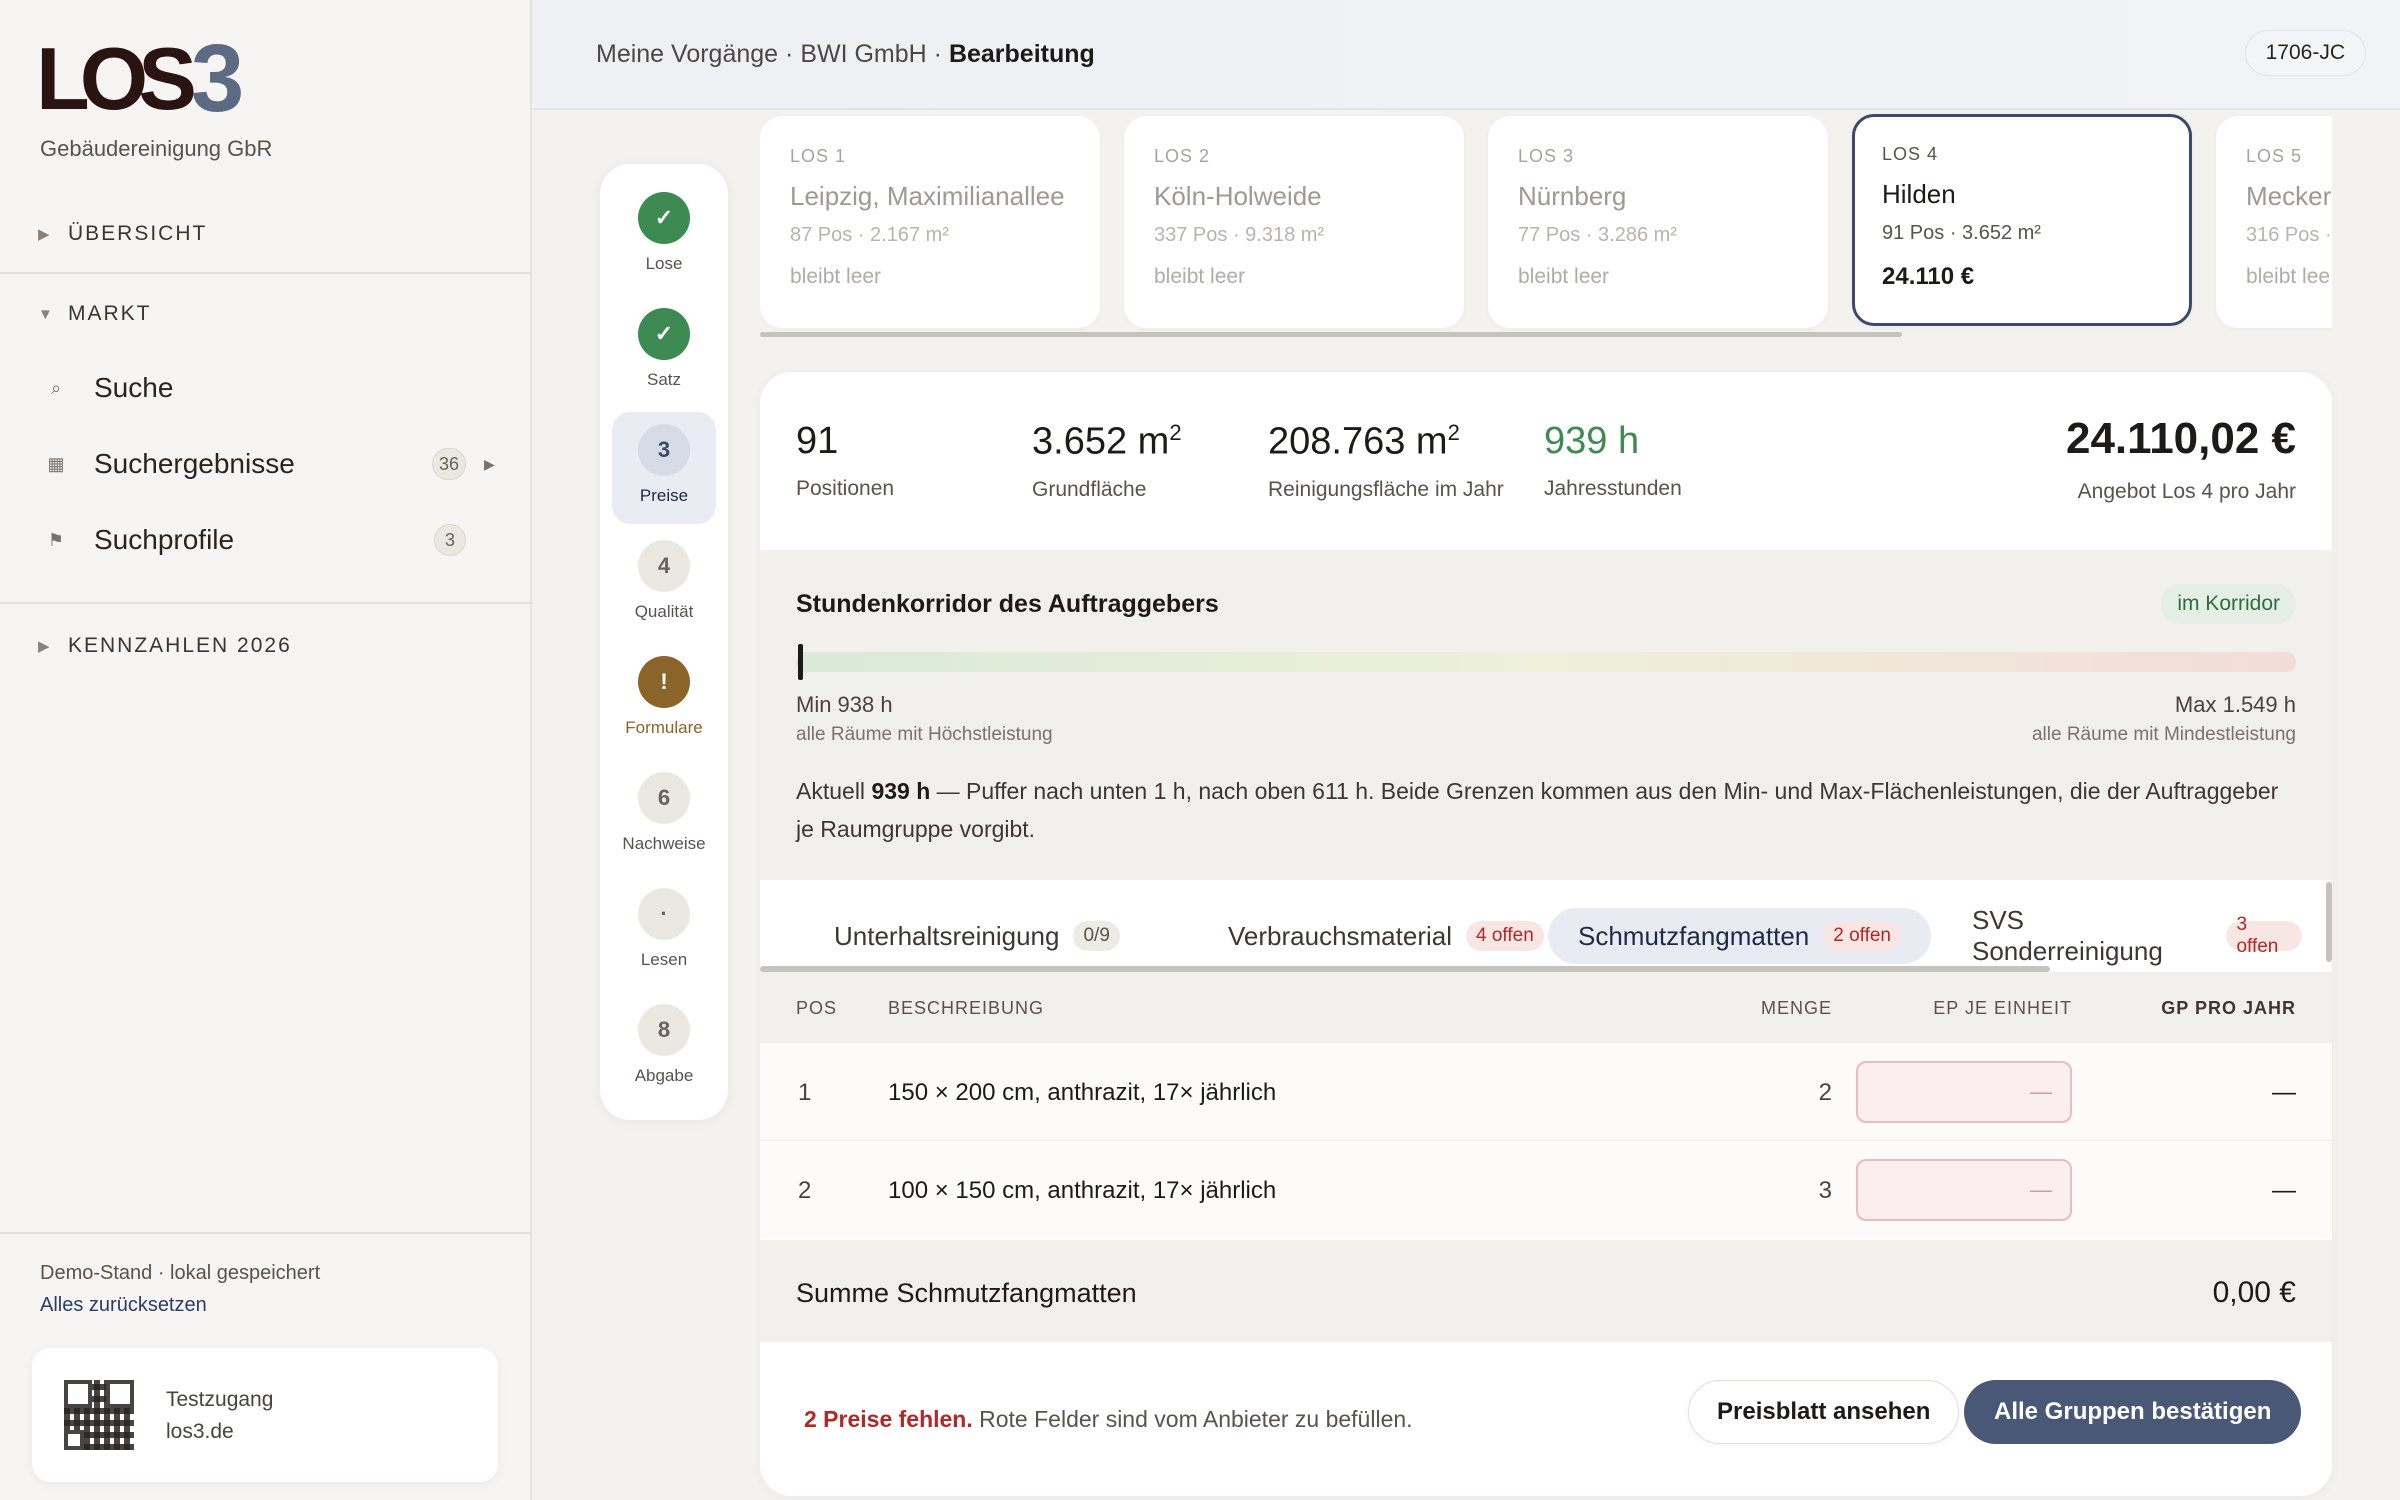  Describe the element at coordinates (1825, 1092) in the screenshot. I see `row-quantity: 2` at that location.